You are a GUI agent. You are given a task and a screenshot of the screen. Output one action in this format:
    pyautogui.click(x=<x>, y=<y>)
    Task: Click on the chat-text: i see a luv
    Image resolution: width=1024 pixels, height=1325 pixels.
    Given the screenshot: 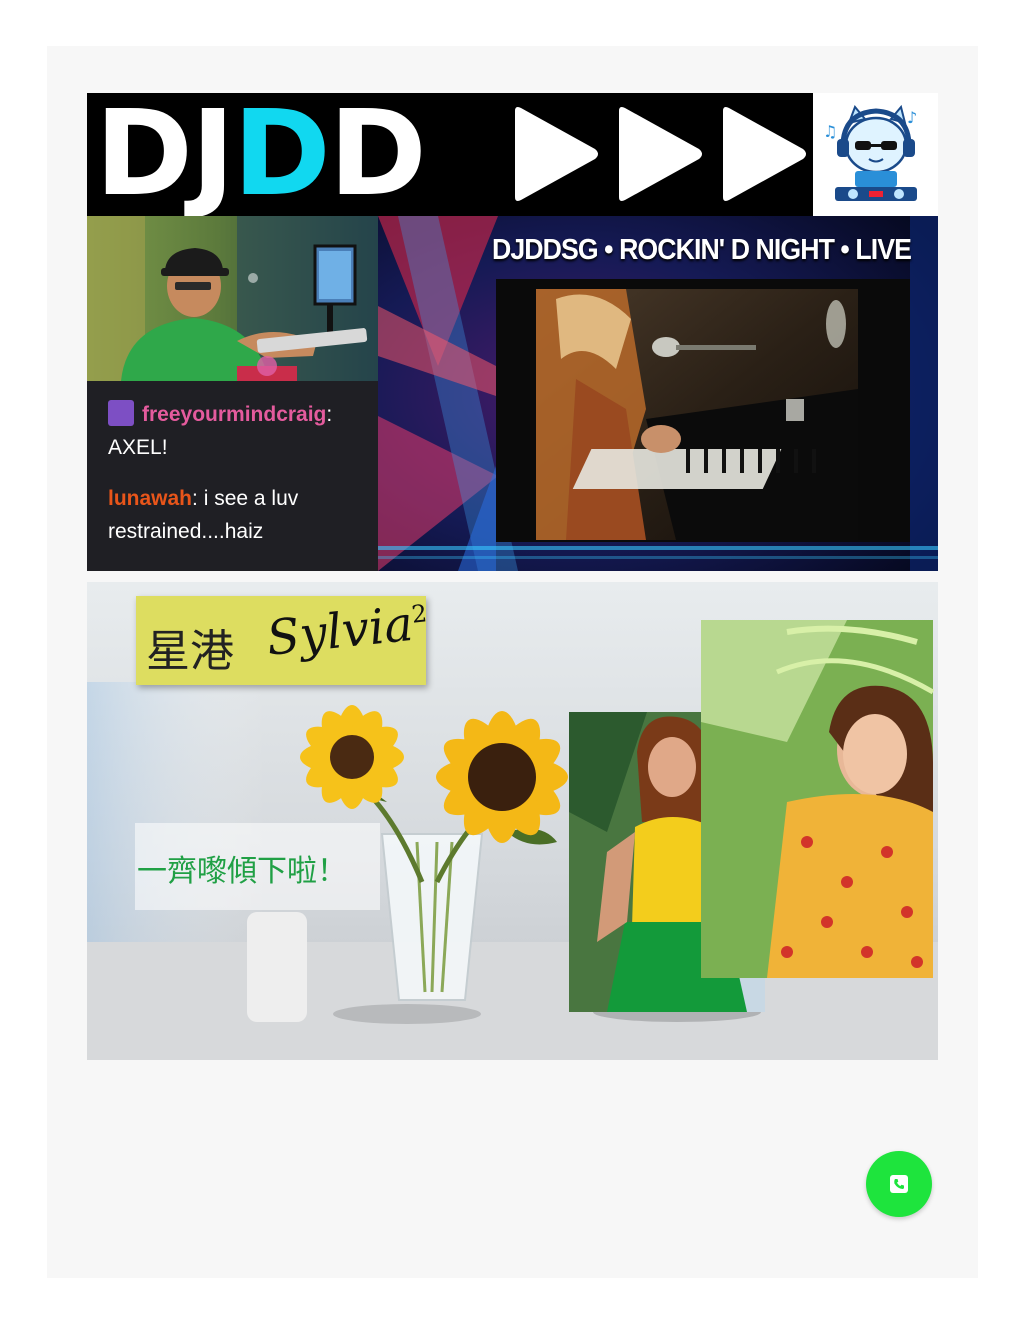 What is the action you would take?
    pyautogui.click(x=248, y=498)
    